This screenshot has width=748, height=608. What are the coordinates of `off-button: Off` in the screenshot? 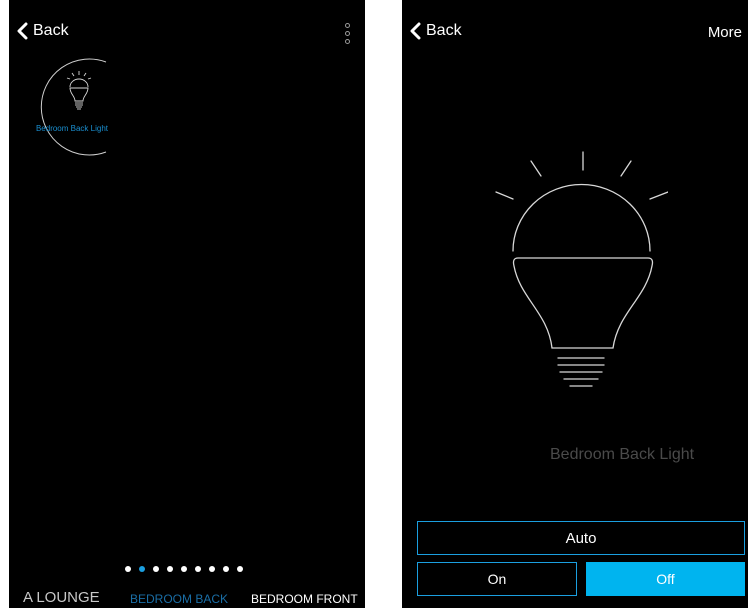 It's located at (665, 579).